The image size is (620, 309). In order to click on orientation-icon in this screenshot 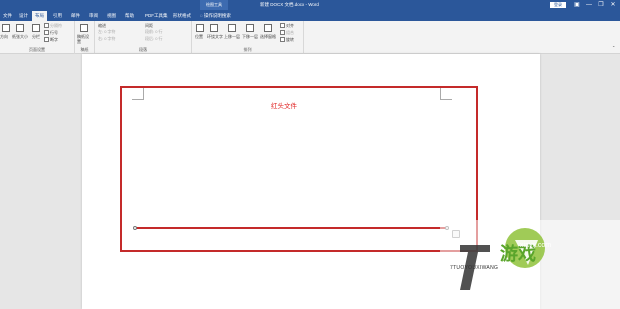, I will do `click(6, 28)`.